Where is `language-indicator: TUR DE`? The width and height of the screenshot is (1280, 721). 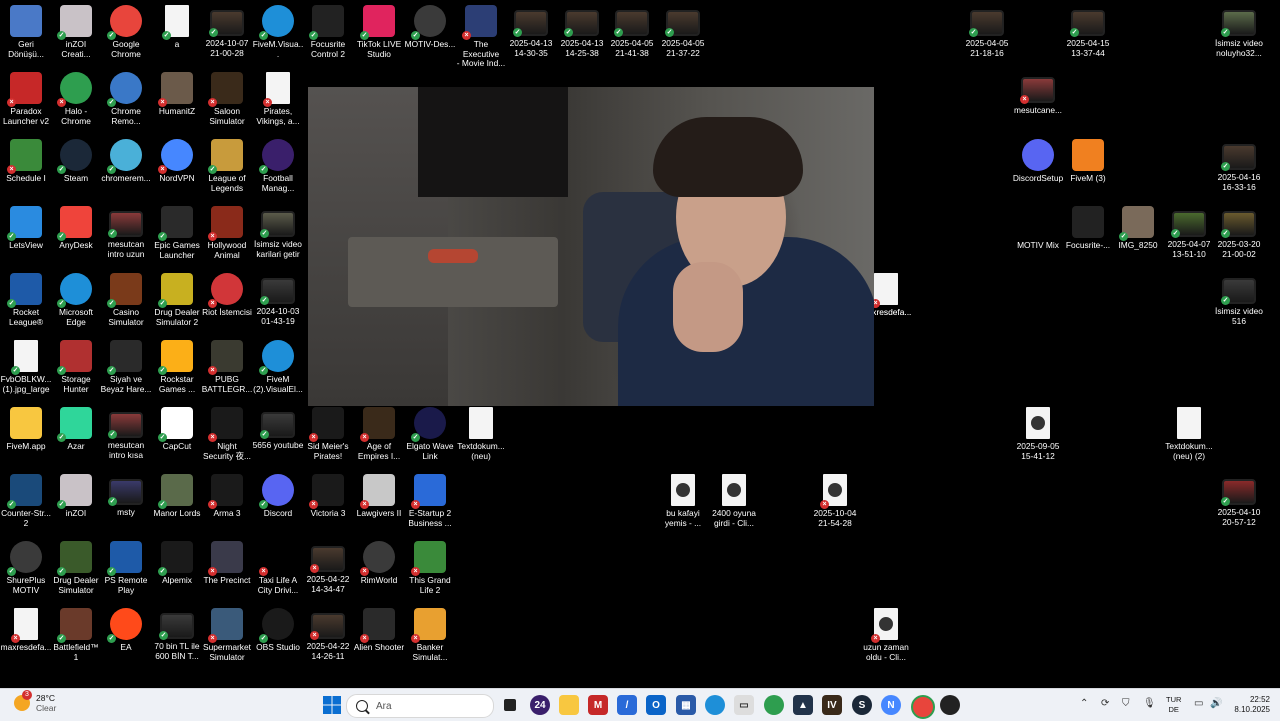
language-indicator: TUR DE is located at coordinates (1173, 705).